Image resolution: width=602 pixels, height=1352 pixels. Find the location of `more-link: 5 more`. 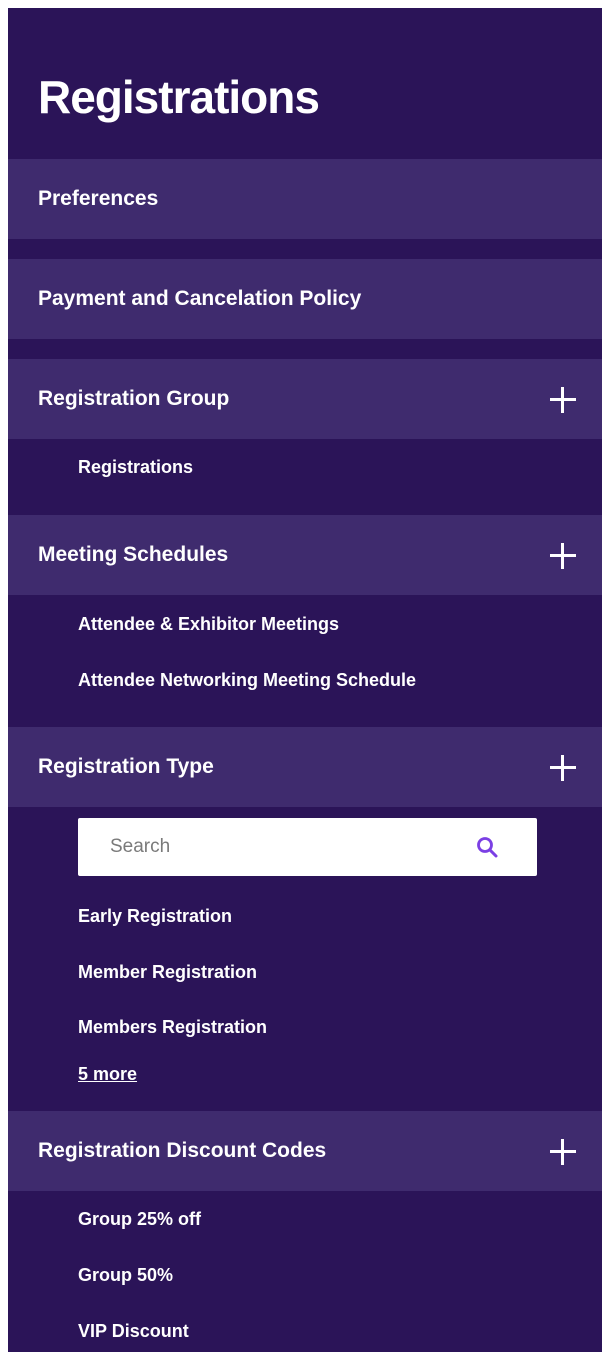

more-link: 5 more is located at coordinates (107, 1074).